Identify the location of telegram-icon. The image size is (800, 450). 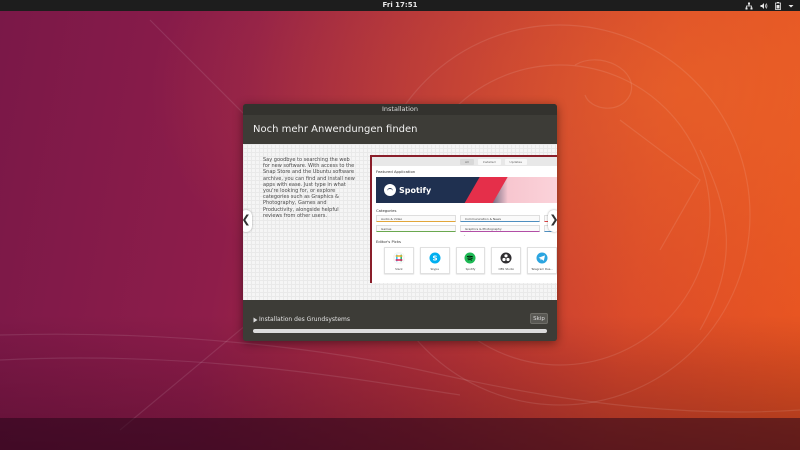
(542, 258).